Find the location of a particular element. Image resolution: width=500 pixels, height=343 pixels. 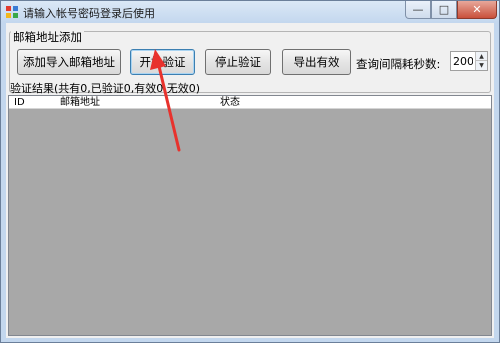

start-verify-button: 开始验证 is located at coordinates (162, 62).